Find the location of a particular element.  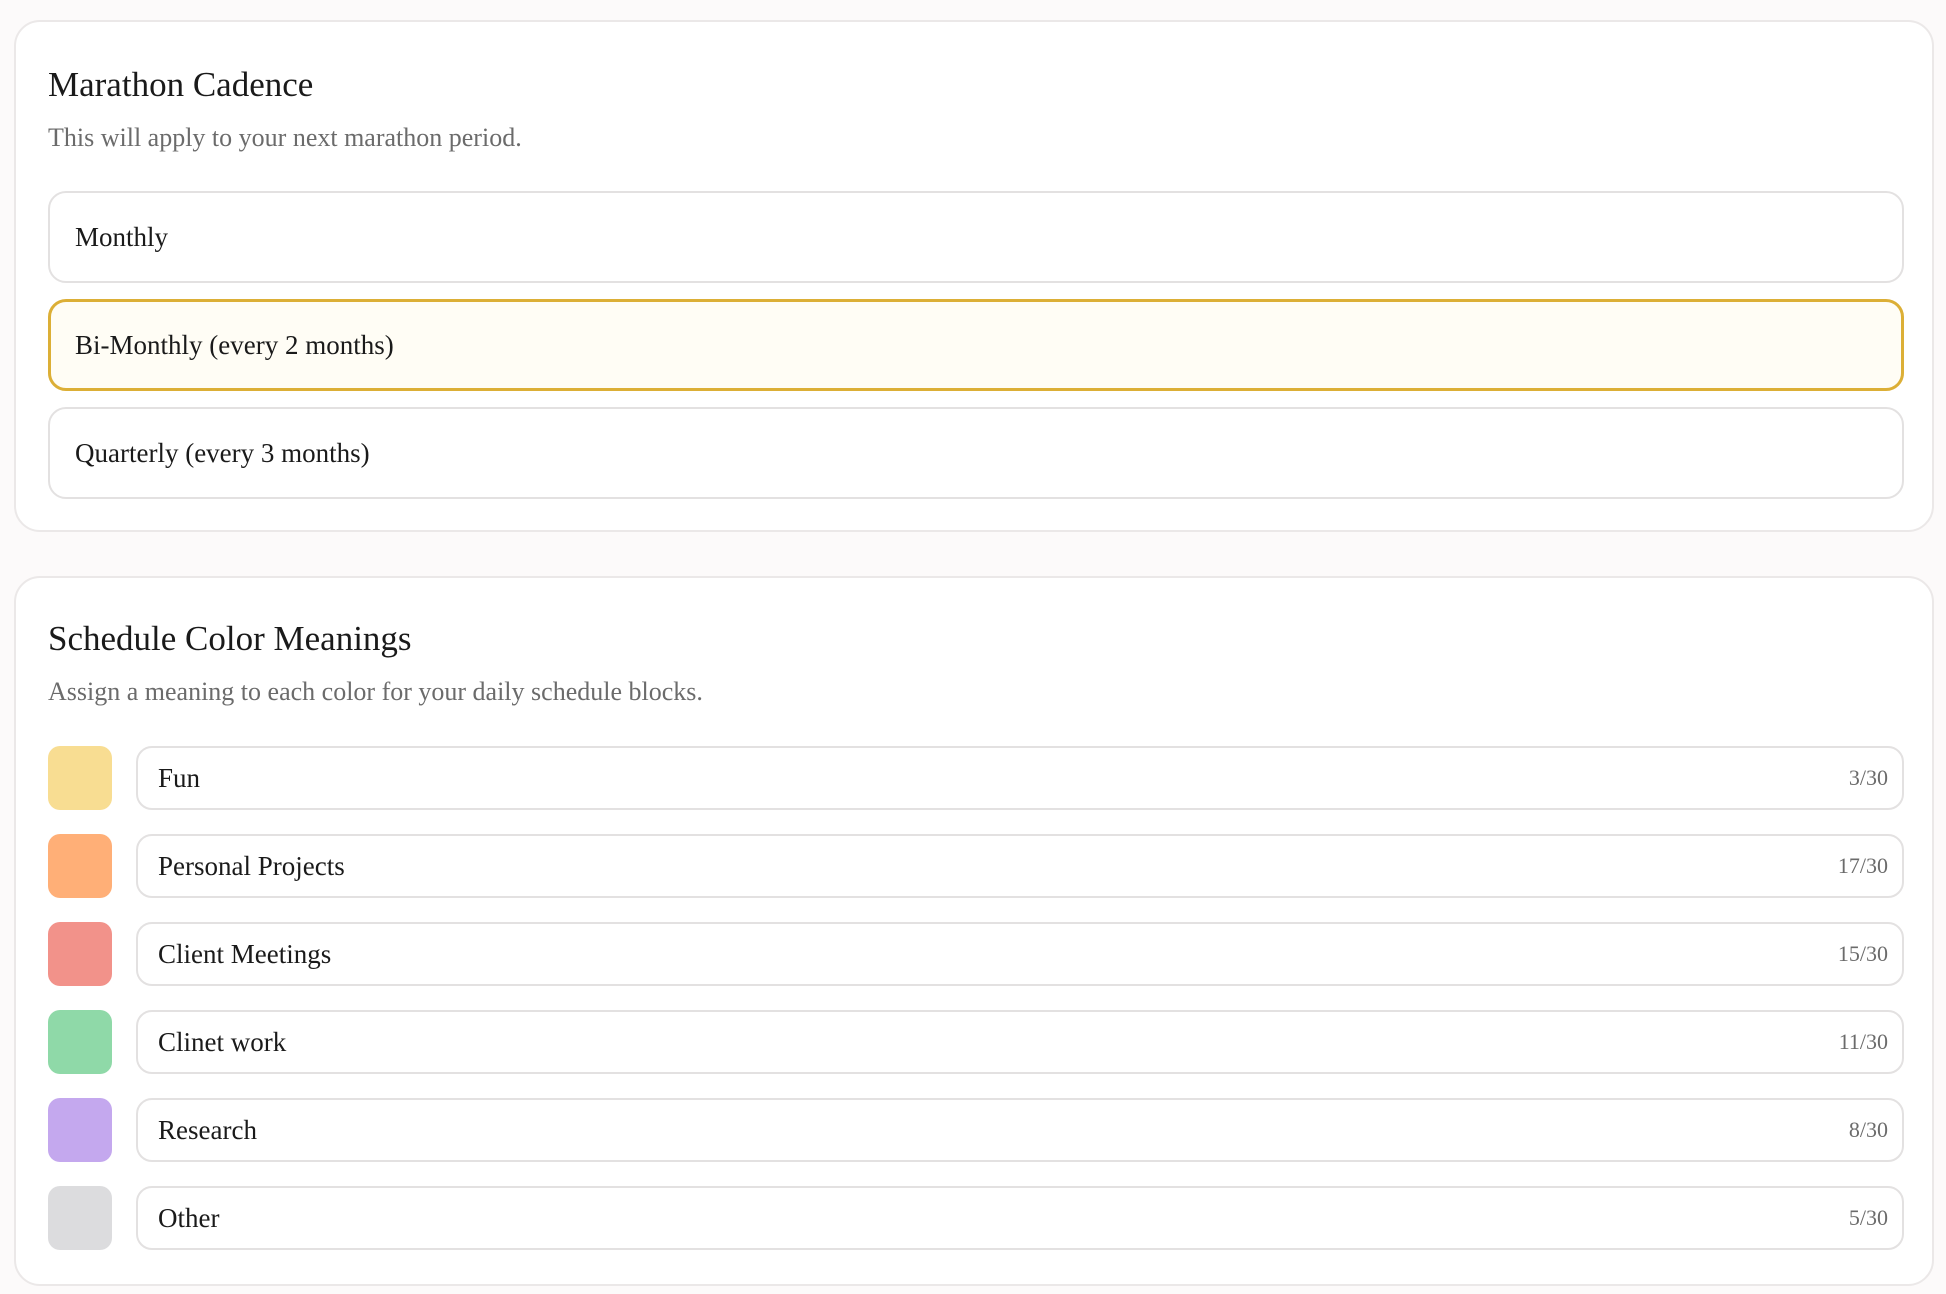

character-count: 15/30 is located at coordinates (1862, 953).